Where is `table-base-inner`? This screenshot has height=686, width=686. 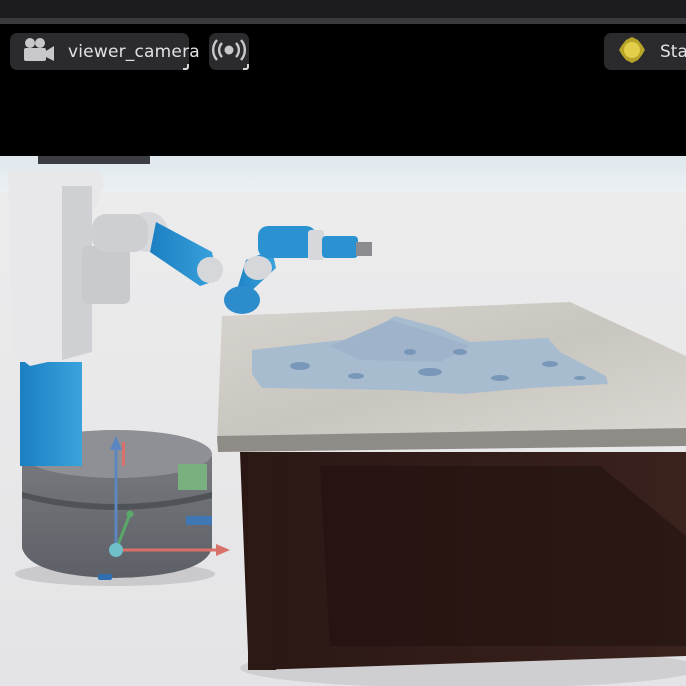 table-base-inner is located at coordinates (503, 556).